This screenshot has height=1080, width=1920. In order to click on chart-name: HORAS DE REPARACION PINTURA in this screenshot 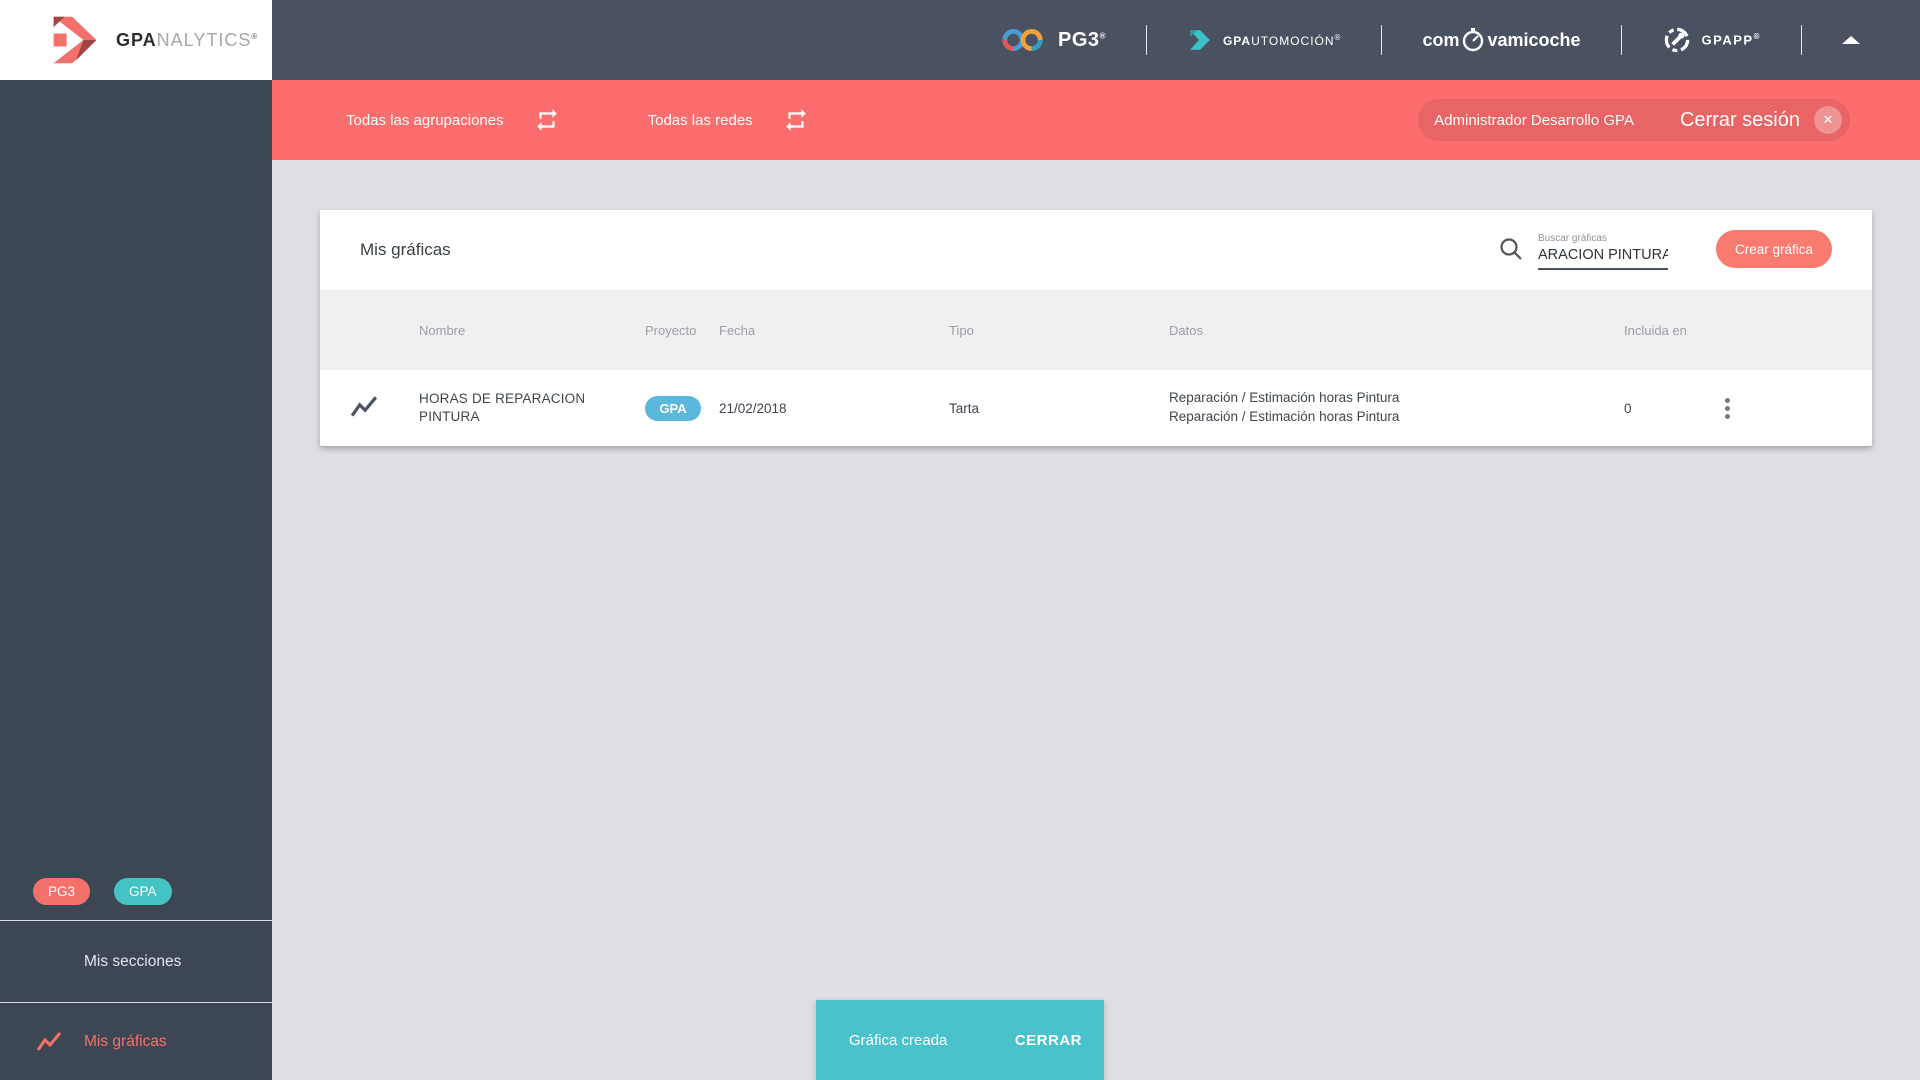, I will do `click(502, 407)`.